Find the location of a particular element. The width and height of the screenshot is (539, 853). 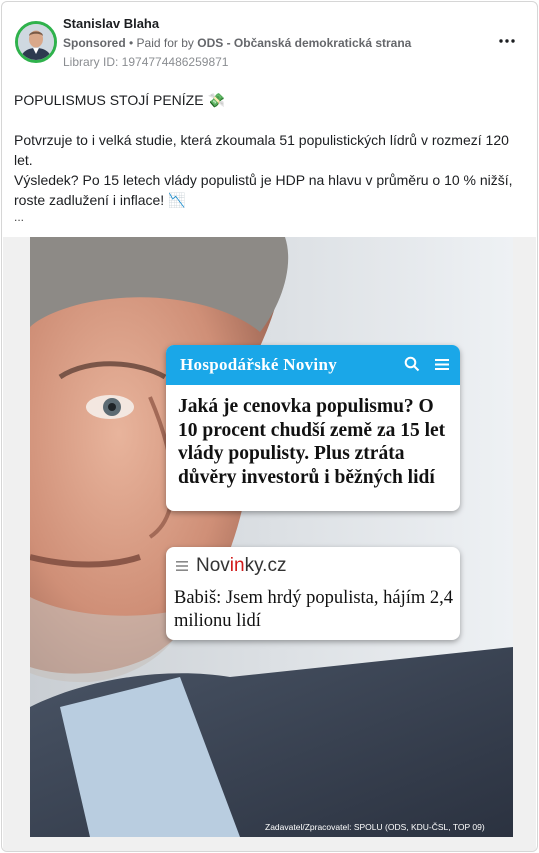

library-id: Library ID: 1974774486259871 is located at coordinates (146, 62).